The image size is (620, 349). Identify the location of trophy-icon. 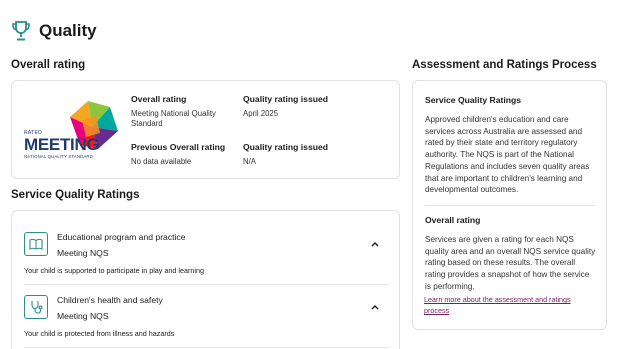
(21, 31).